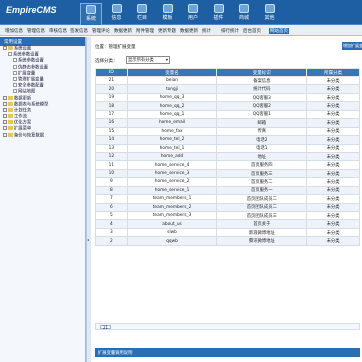  Describe the element at coordinates (227, 165) in the screenshot. I see `table-row: 11 home_service_4 首页服务四 未分类` at that location.